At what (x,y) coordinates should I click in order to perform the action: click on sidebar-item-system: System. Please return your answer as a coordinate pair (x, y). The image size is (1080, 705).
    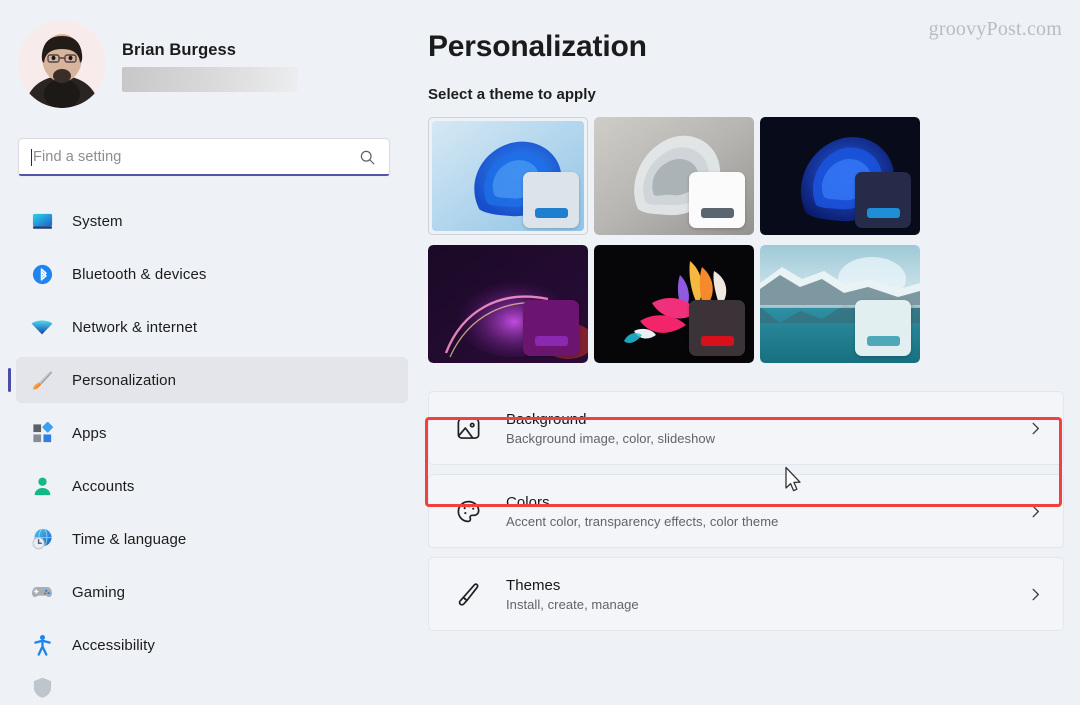
    Looking at the image, I should click on (212, 221).